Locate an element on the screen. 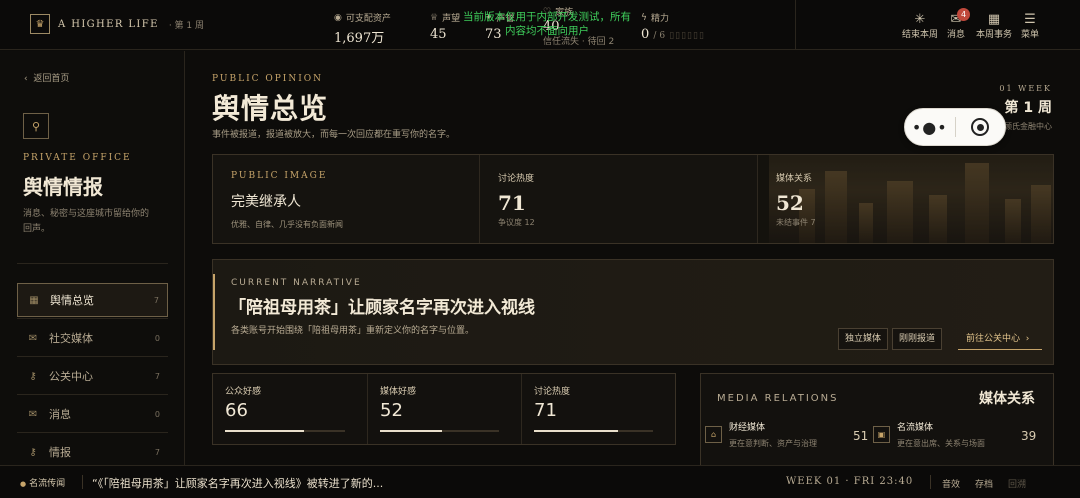 This screenshot has width=1080, height=498. close-miniapp-button is located at coordinates (980, 127).